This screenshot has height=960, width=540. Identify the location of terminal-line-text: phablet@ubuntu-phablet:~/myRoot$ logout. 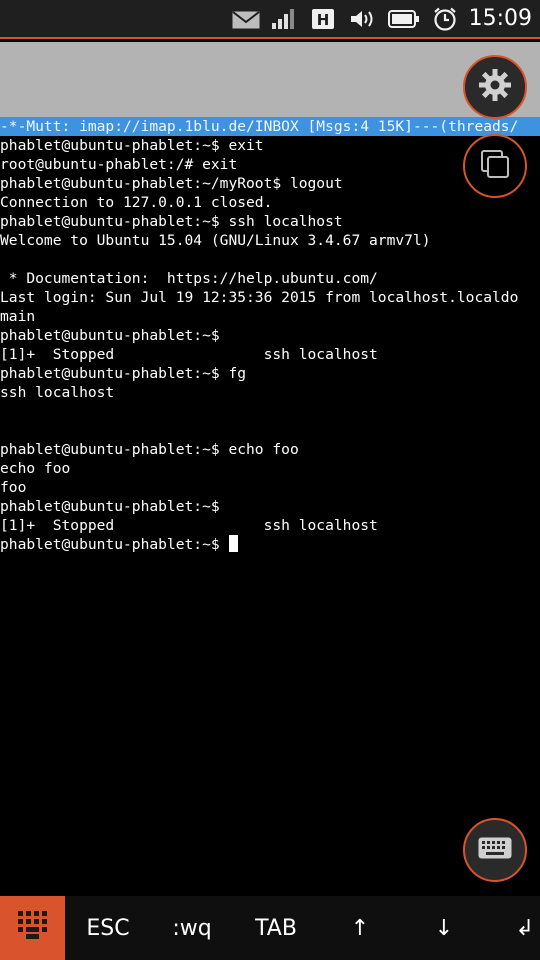
(171, 183).